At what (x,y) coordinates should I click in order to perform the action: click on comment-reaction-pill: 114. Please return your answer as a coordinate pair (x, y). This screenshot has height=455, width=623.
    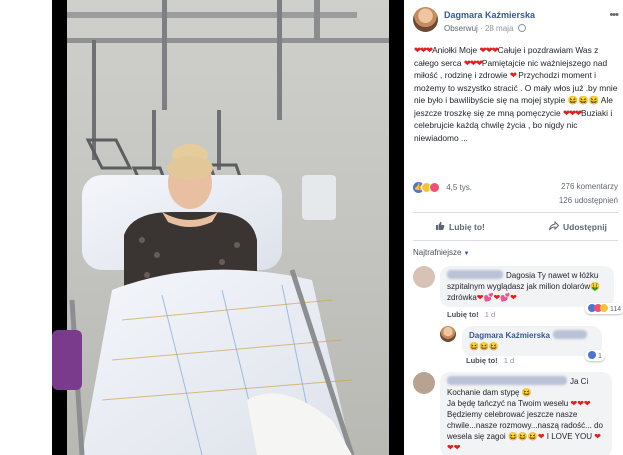
    Looking at the image, I should click on (604, 308).